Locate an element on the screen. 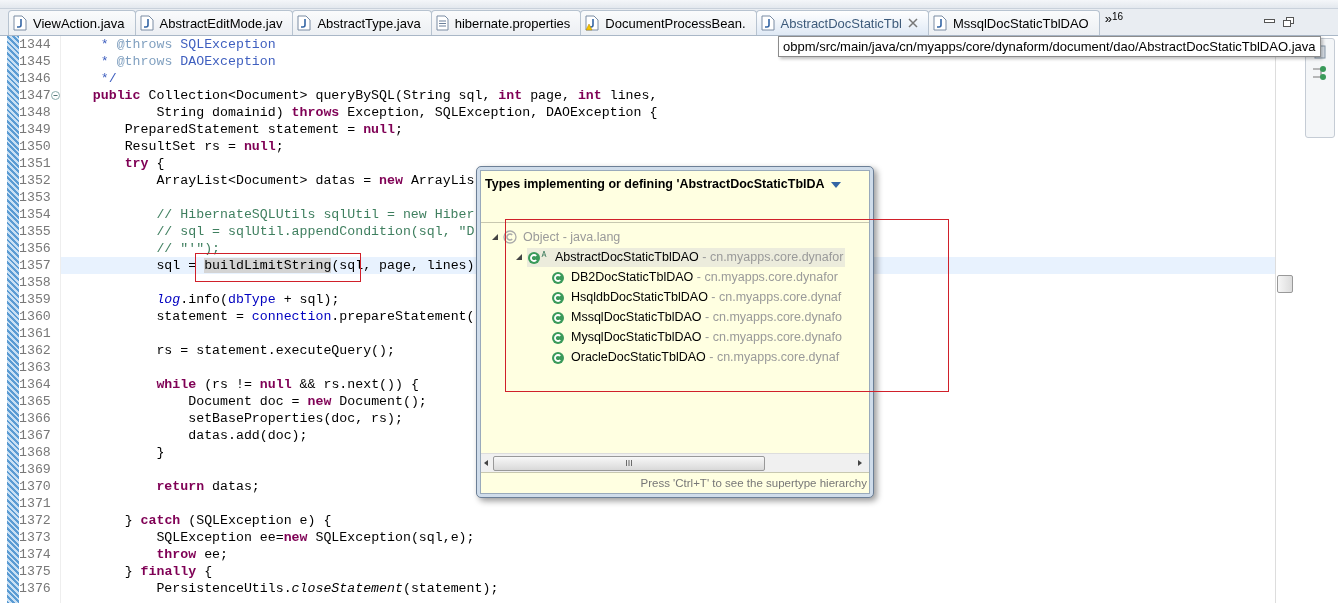 The image size is (1338, 603). text-file-icon is located at coordinates (442, 23).